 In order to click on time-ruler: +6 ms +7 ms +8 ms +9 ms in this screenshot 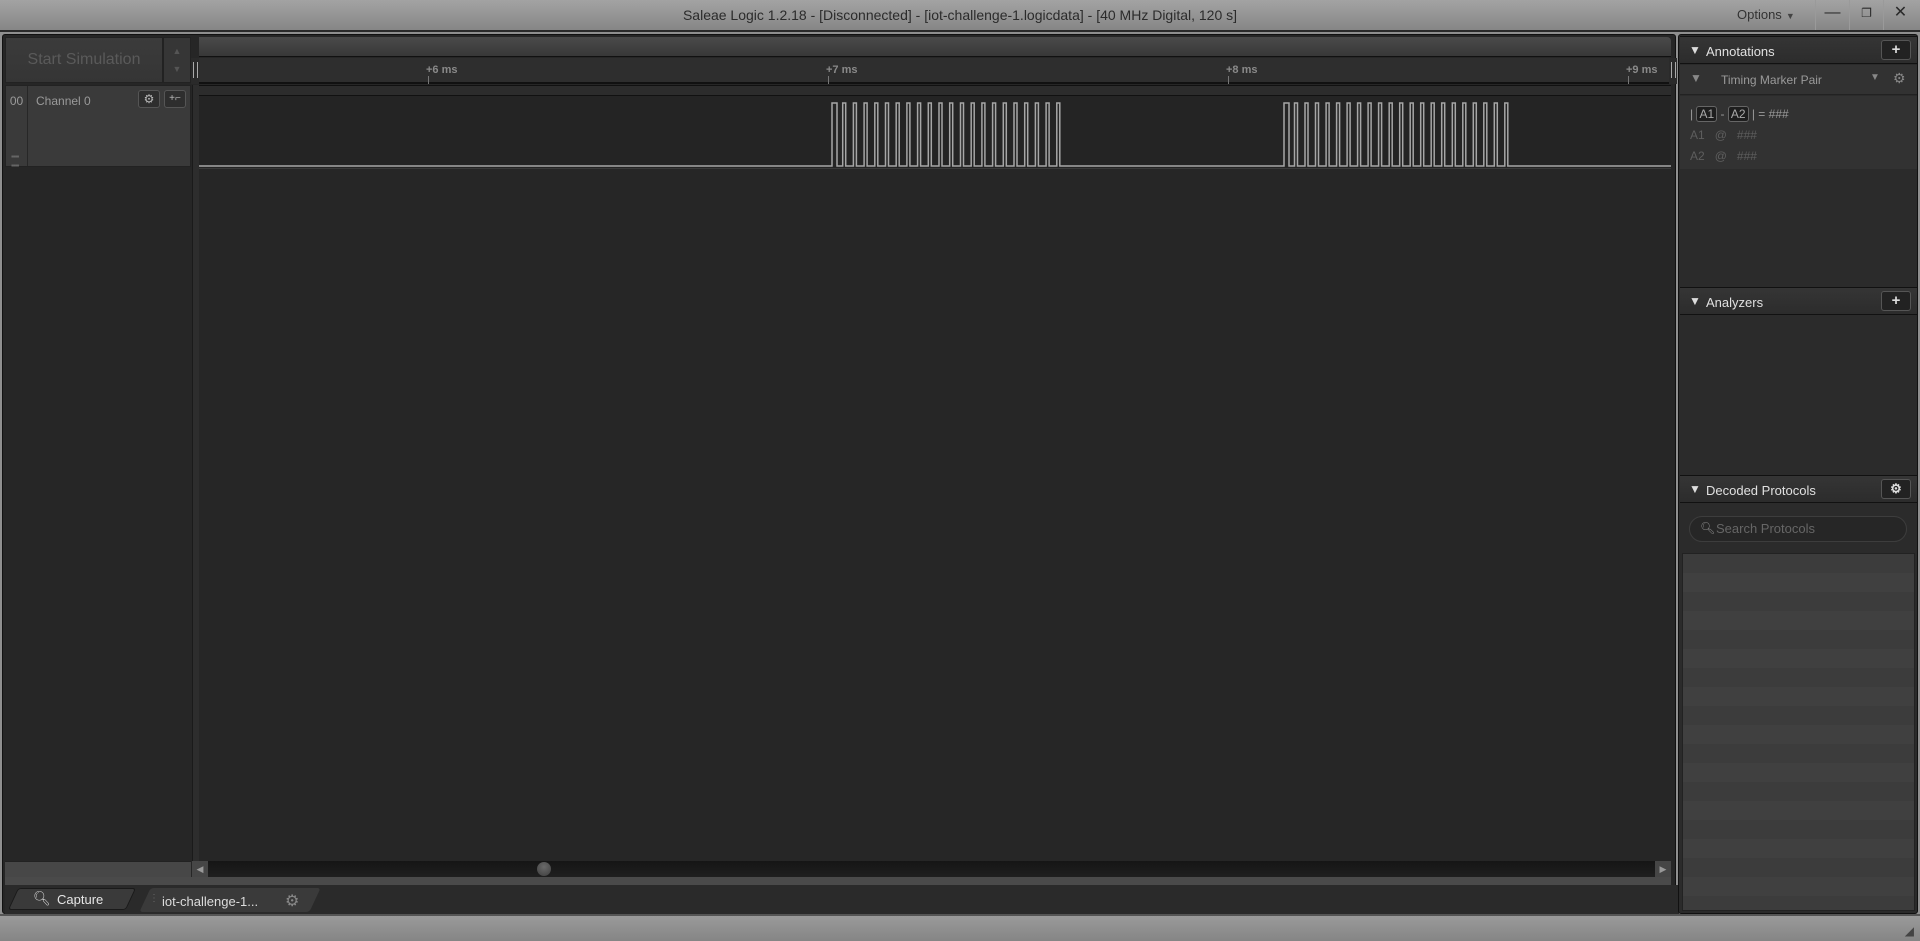, I will do `click(935, 71)`.